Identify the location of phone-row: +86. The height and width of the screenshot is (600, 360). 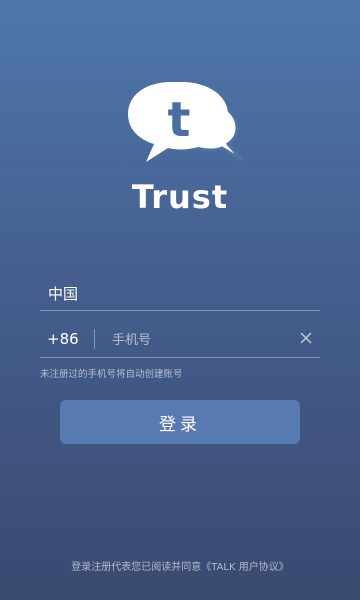
(180, 341).